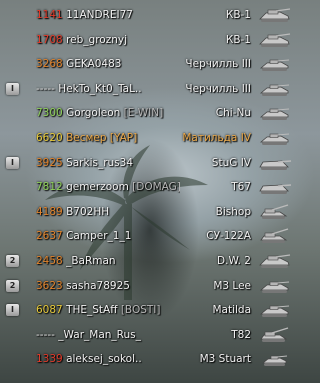  I want to click on player-info: 7812 gemerzoom [DOMAG], so click(108, 187).